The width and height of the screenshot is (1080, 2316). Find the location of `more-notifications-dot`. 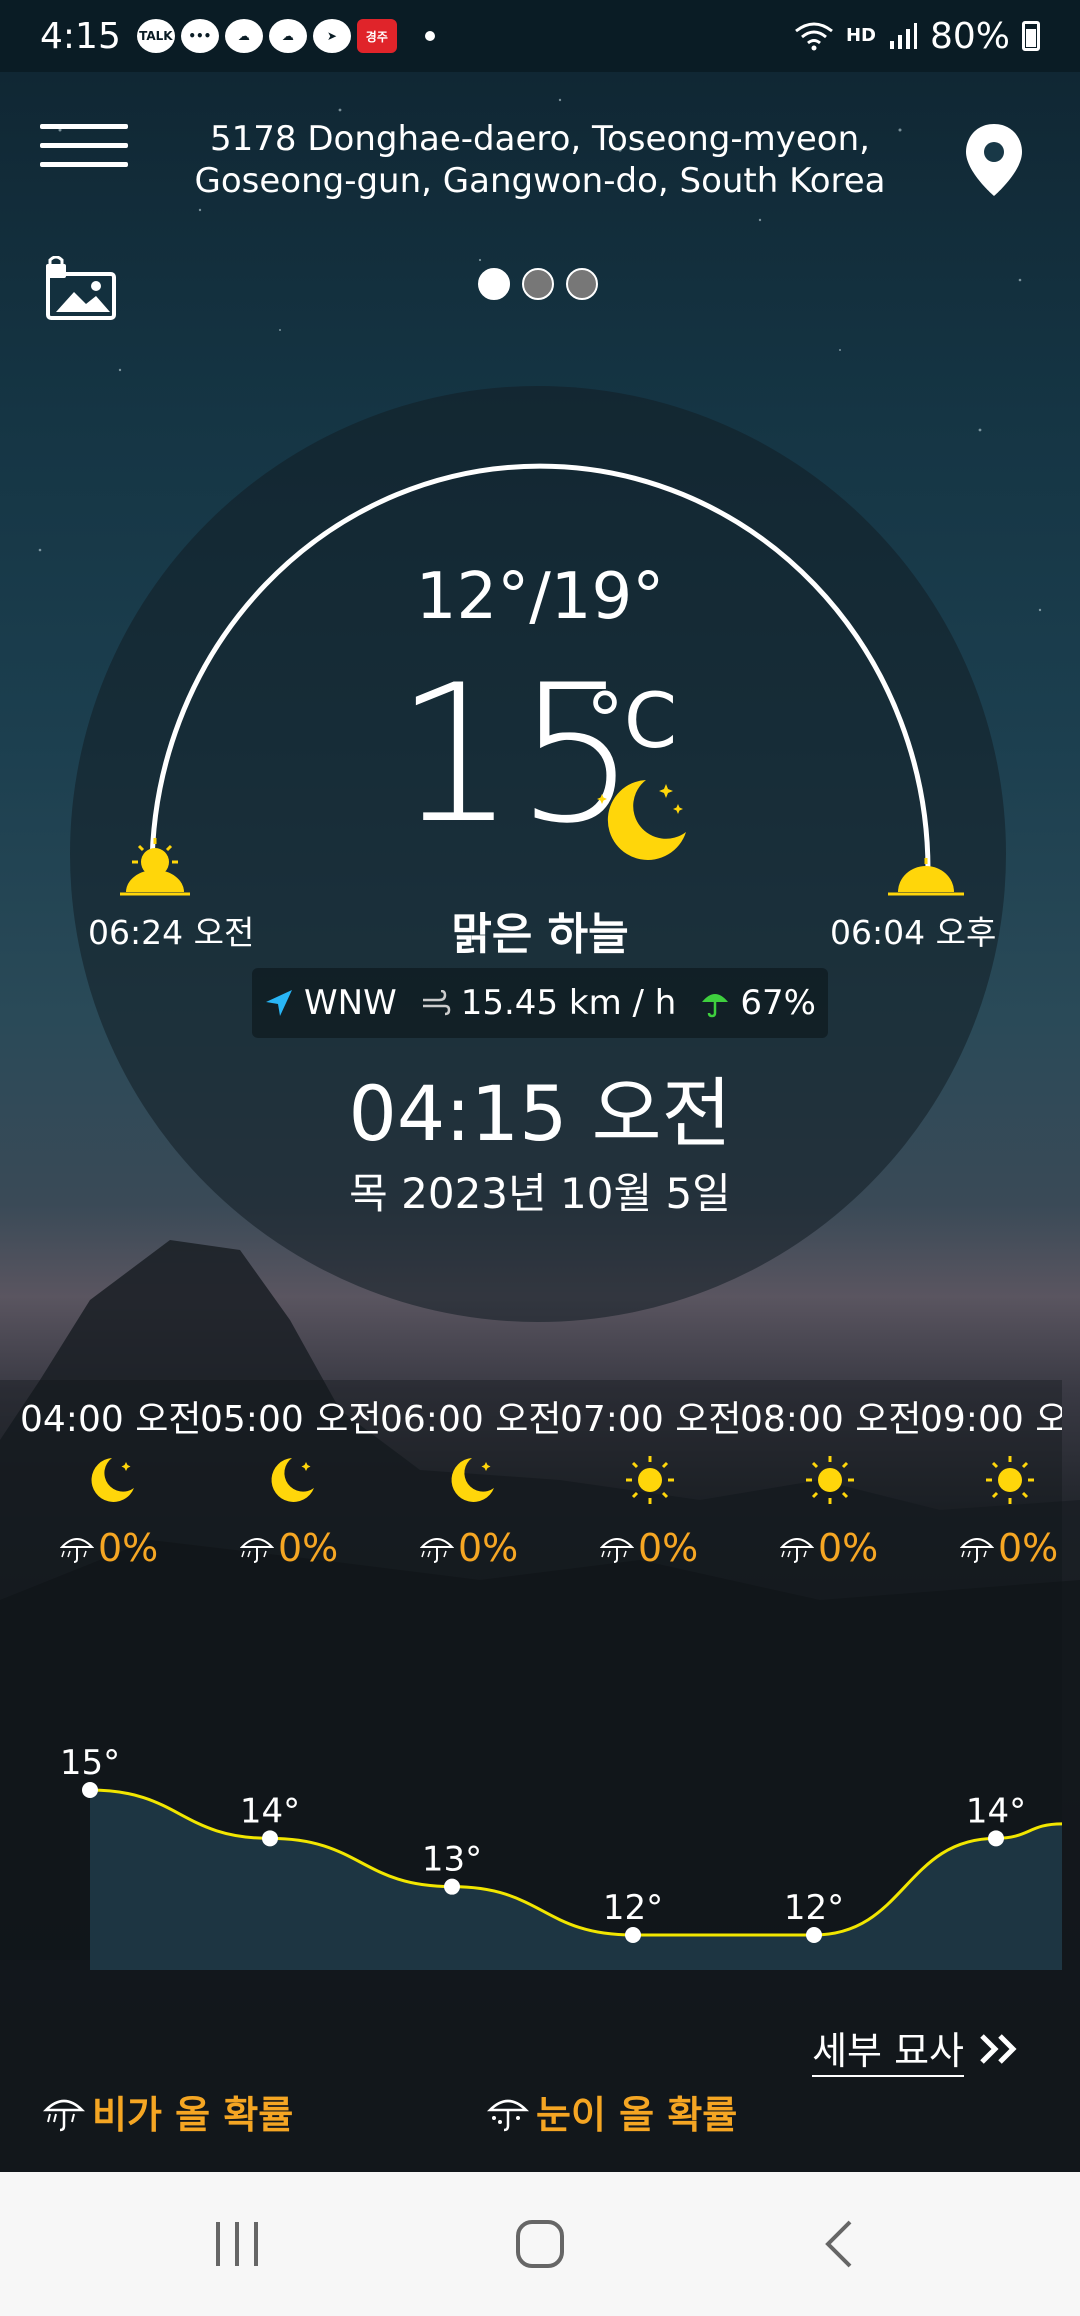

more-notifications-dot is located at coordinates (429, 36).